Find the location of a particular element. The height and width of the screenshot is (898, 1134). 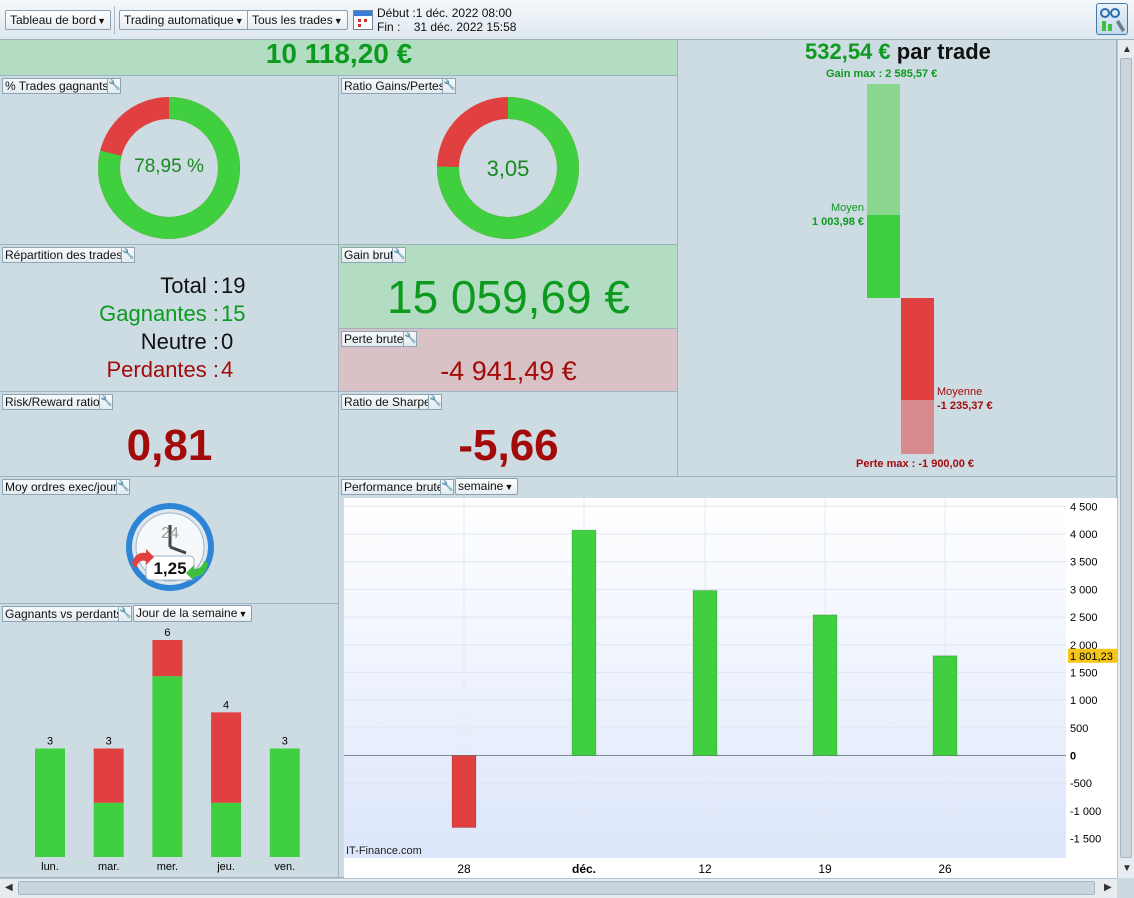

scroll-left-icon: ◀ is located at coordinates (9, 887).